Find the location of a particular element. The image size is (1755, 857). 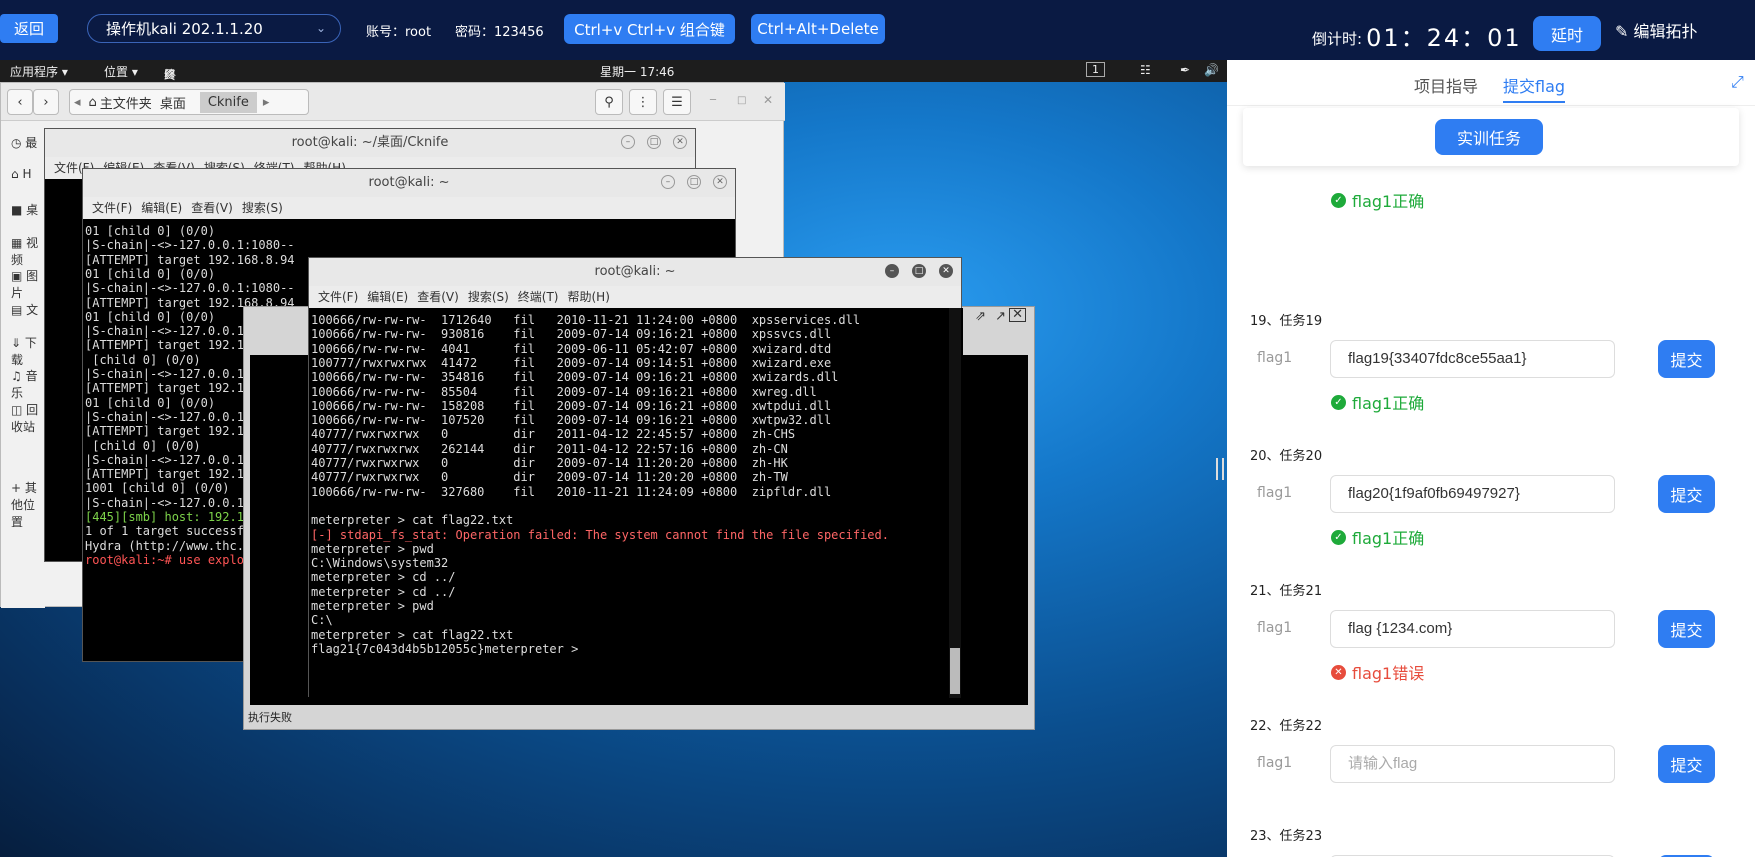

delay-button: 延时 is located at coordinates (1567, 33).